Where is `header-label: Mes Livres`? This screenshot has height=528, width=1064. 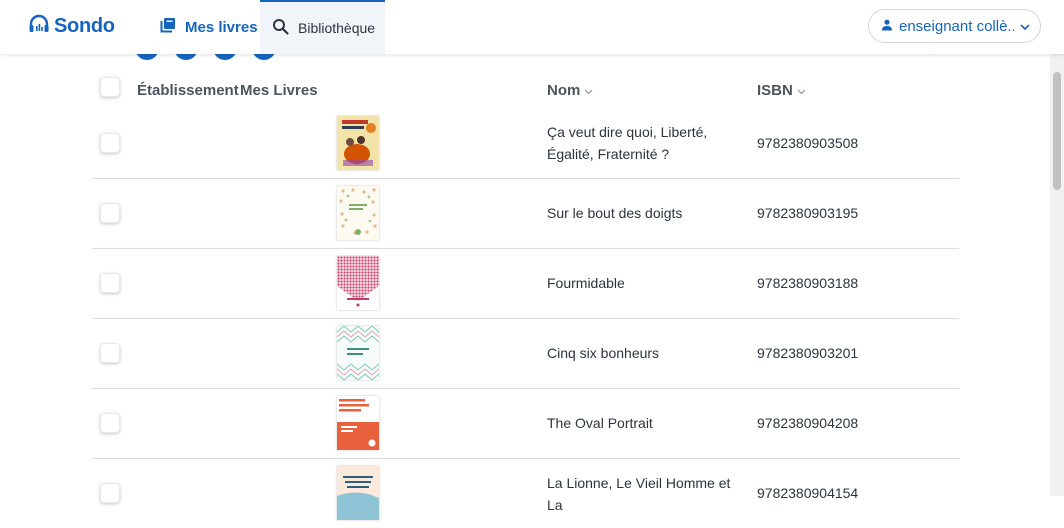
header-label: Mes Livres is located at coordinates (279, 90).